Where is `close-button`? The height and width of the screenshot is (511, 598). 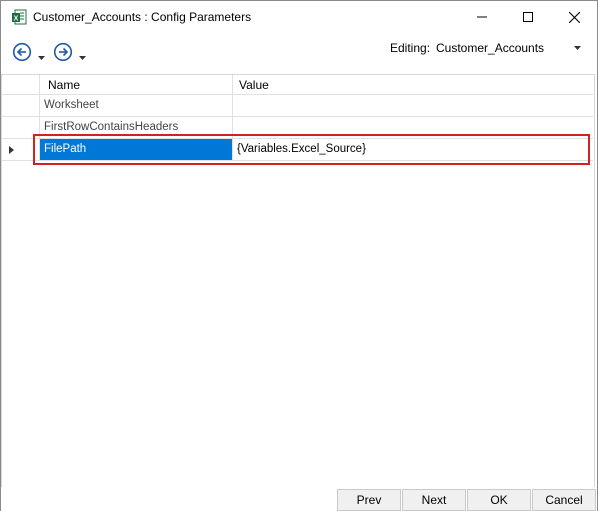
close-button is located at coordinates (574, 17).